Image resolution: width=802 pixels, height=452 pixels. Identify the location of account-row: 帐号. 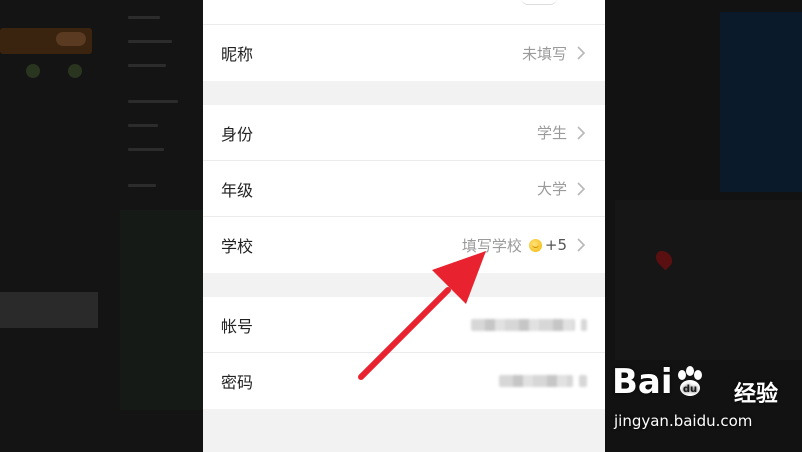
(404, 325).